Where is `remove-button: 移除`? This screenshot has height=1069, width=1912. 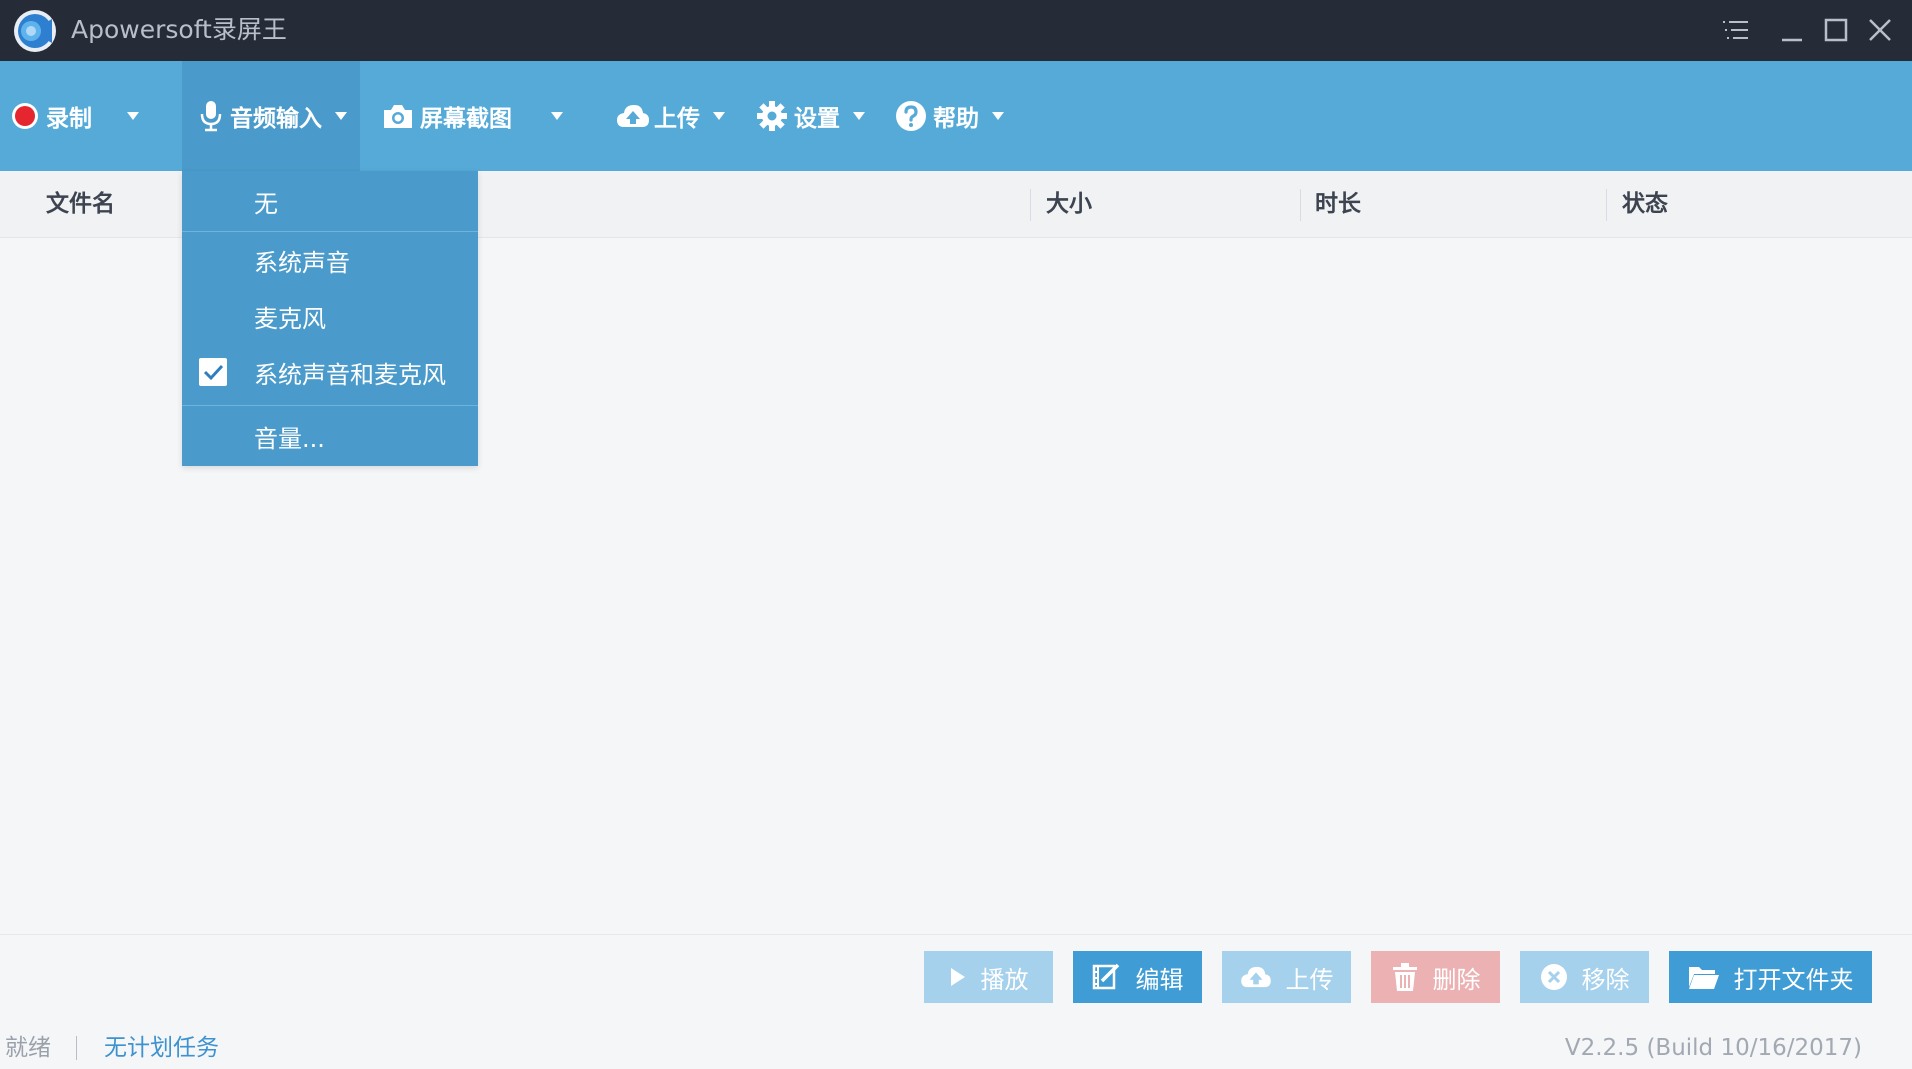
remove-button: 移除 is located at coordinates (1584, 977).